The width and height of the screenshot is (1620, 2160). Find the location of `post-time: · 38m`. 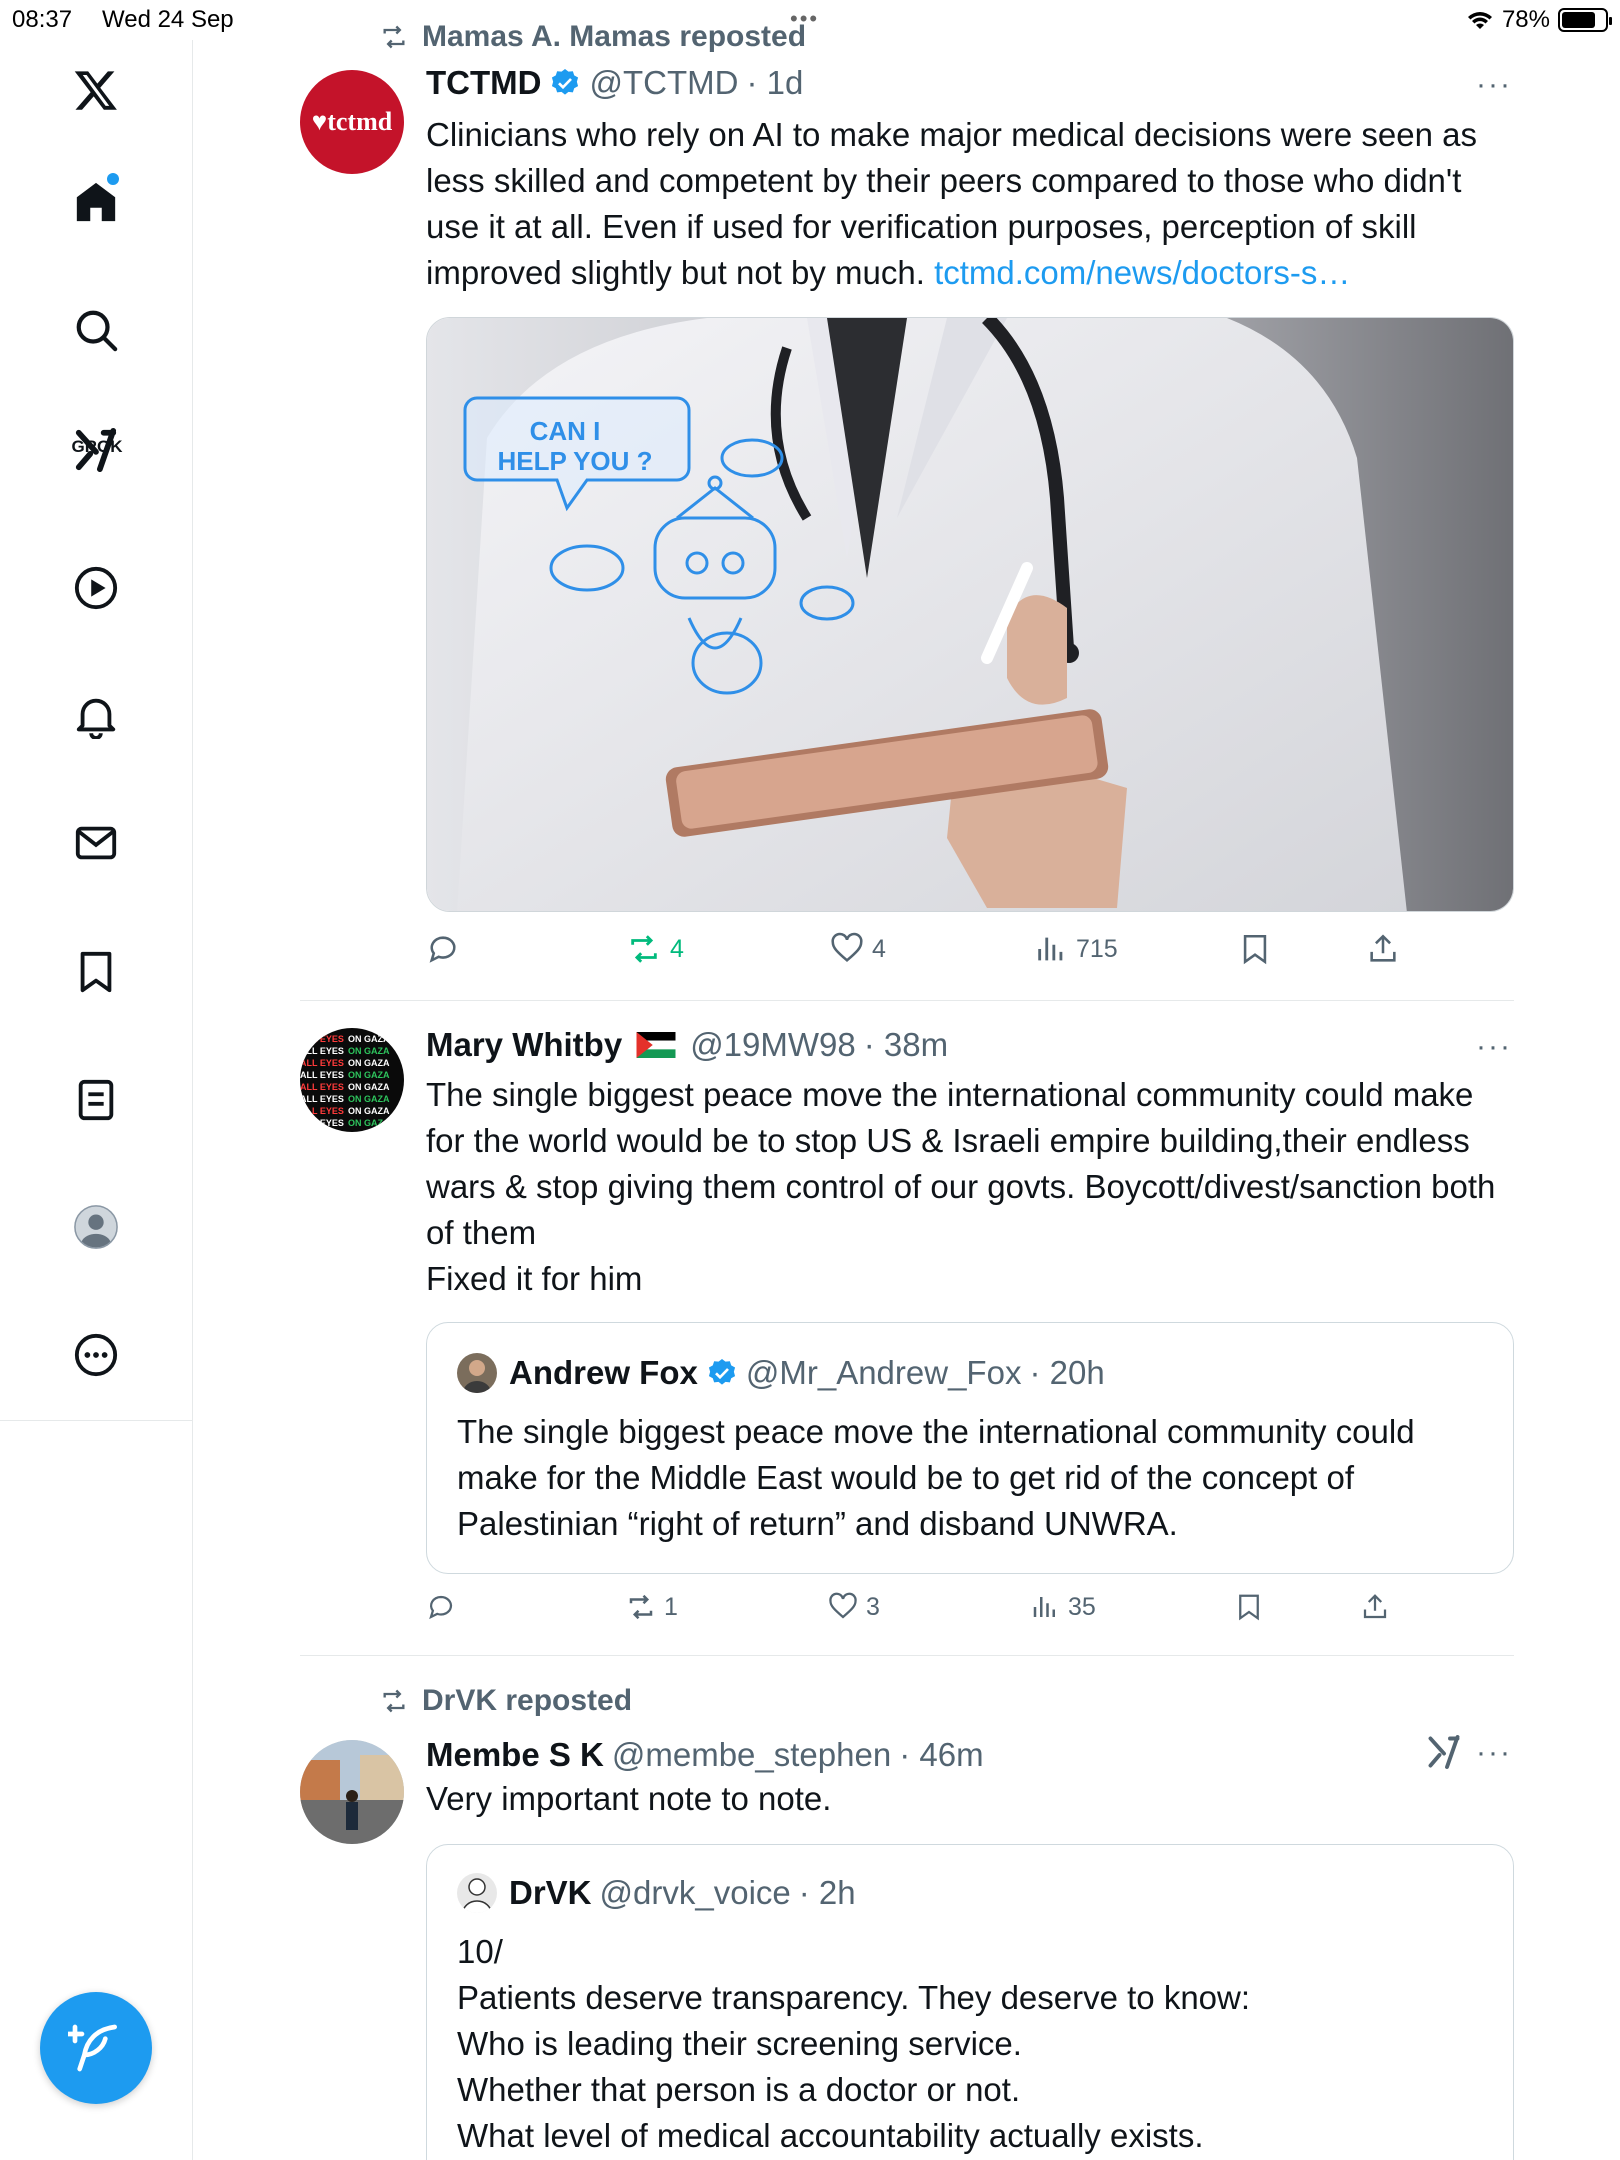

post-time: · 38m is located at coordinates (906, 1045).